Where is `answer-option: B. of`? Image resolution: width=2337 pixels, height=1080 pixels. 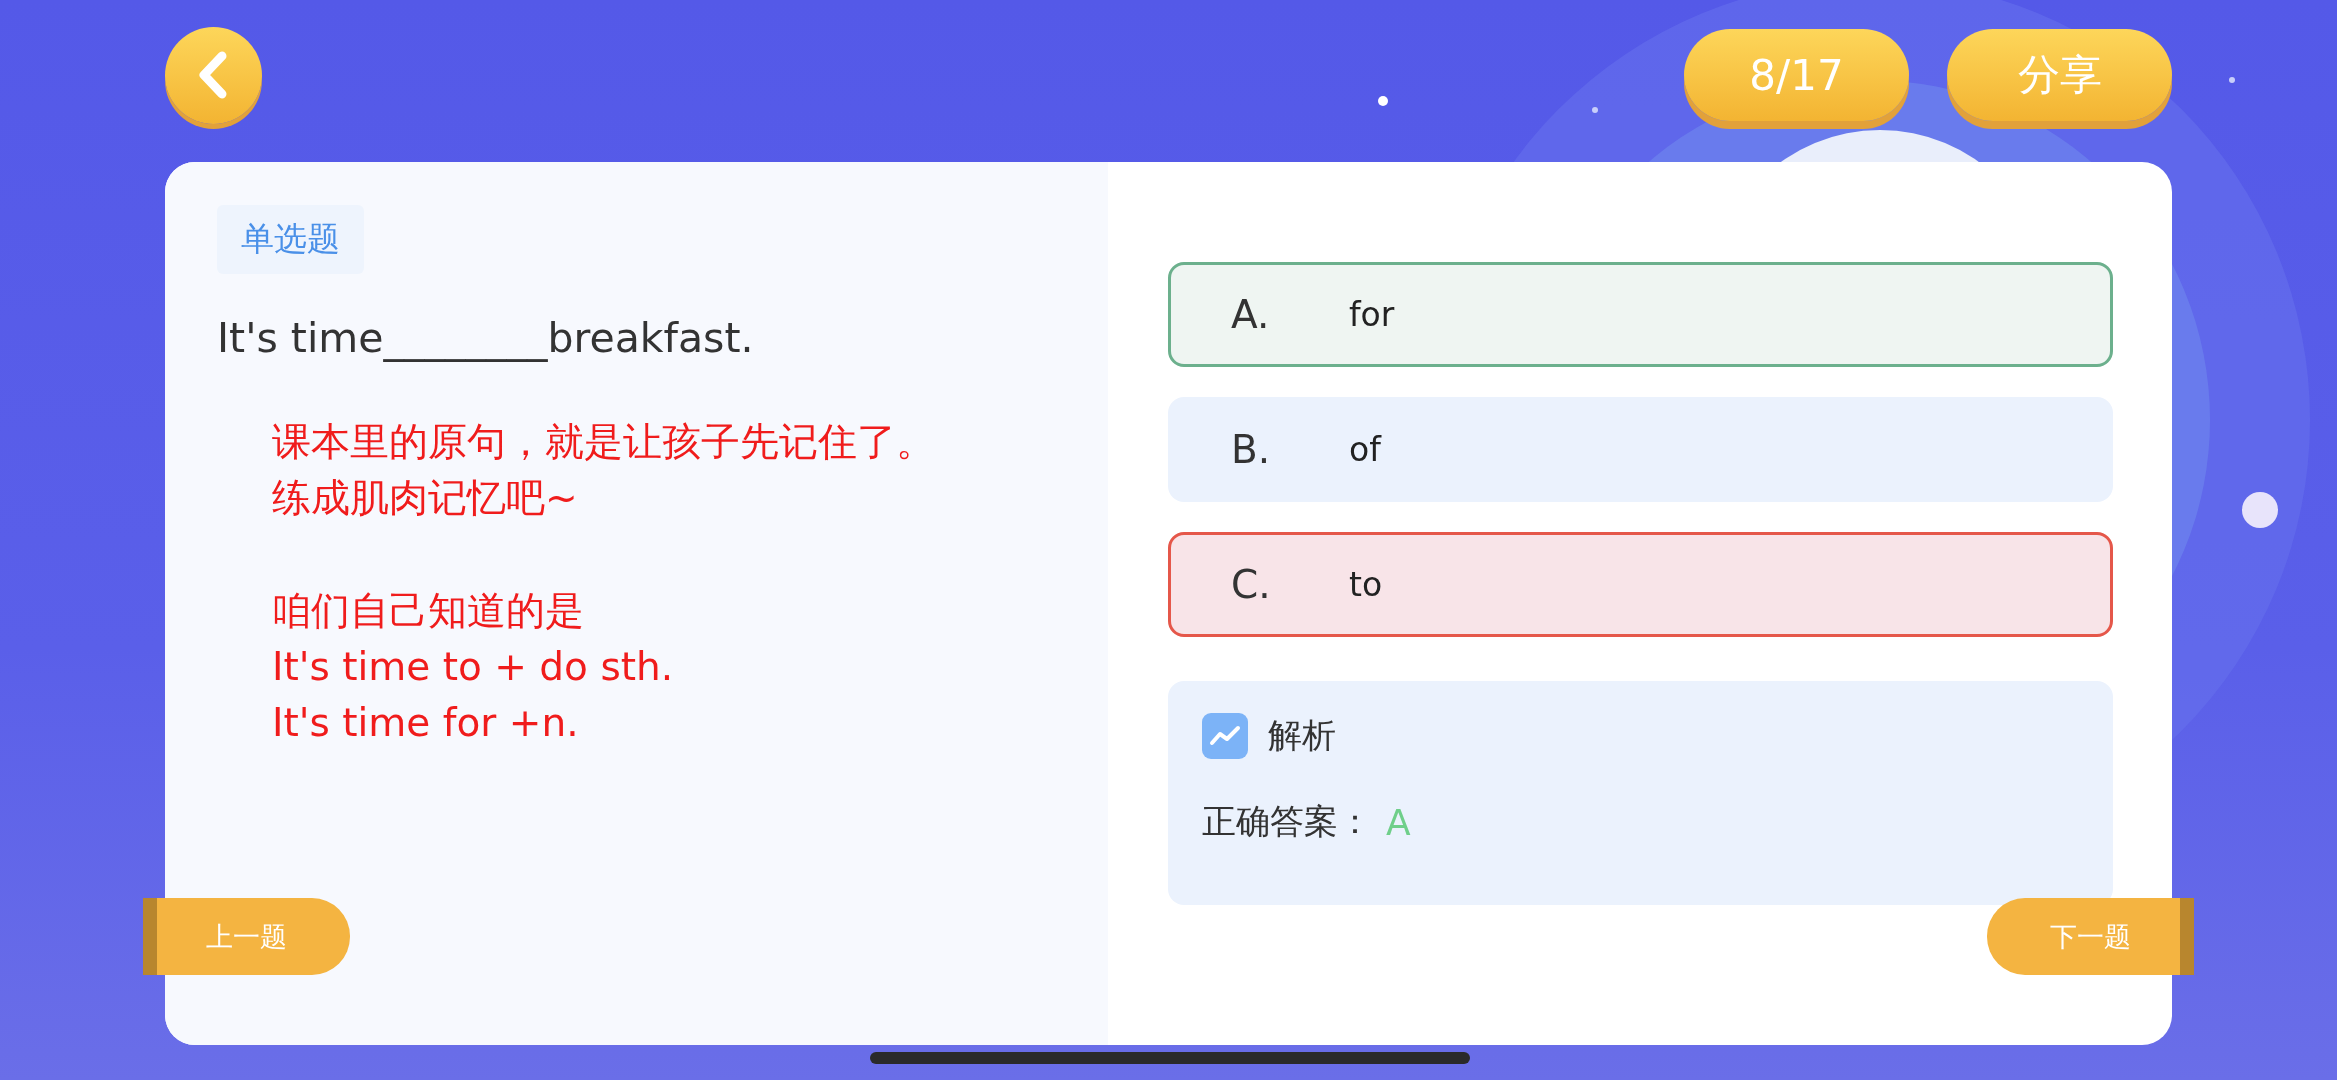 answer-option: B. of is located at coordinates (1640, 449).